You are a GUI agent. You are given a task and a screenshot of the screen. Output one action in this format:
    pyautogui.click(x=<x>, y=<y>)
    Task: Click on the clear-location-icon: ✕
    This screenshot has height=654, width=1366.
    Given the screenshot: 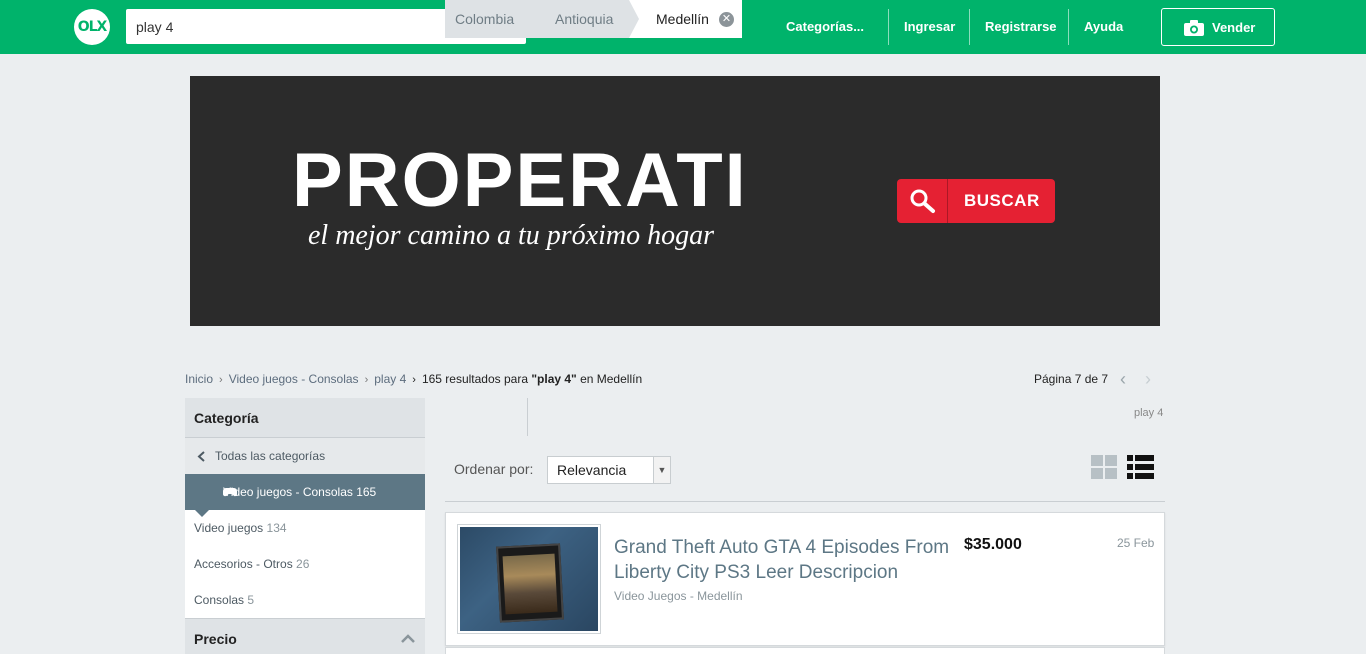 What is the action you would take?
    pyautogui.click(x=726, y=19)
    